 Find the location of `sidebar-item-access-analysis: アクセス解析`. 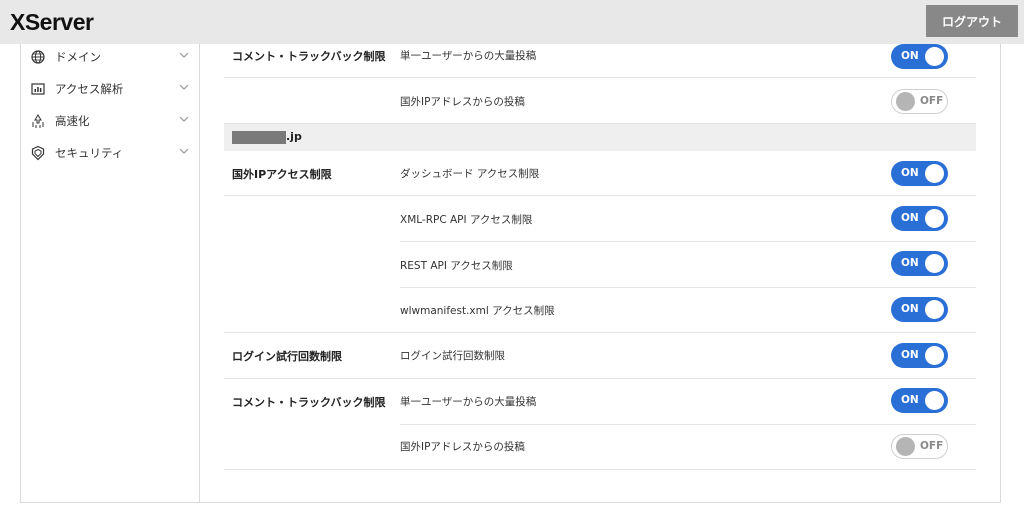

sidebar-item-access-analysis: アクセス解析 is located at coordinates (110, 89).